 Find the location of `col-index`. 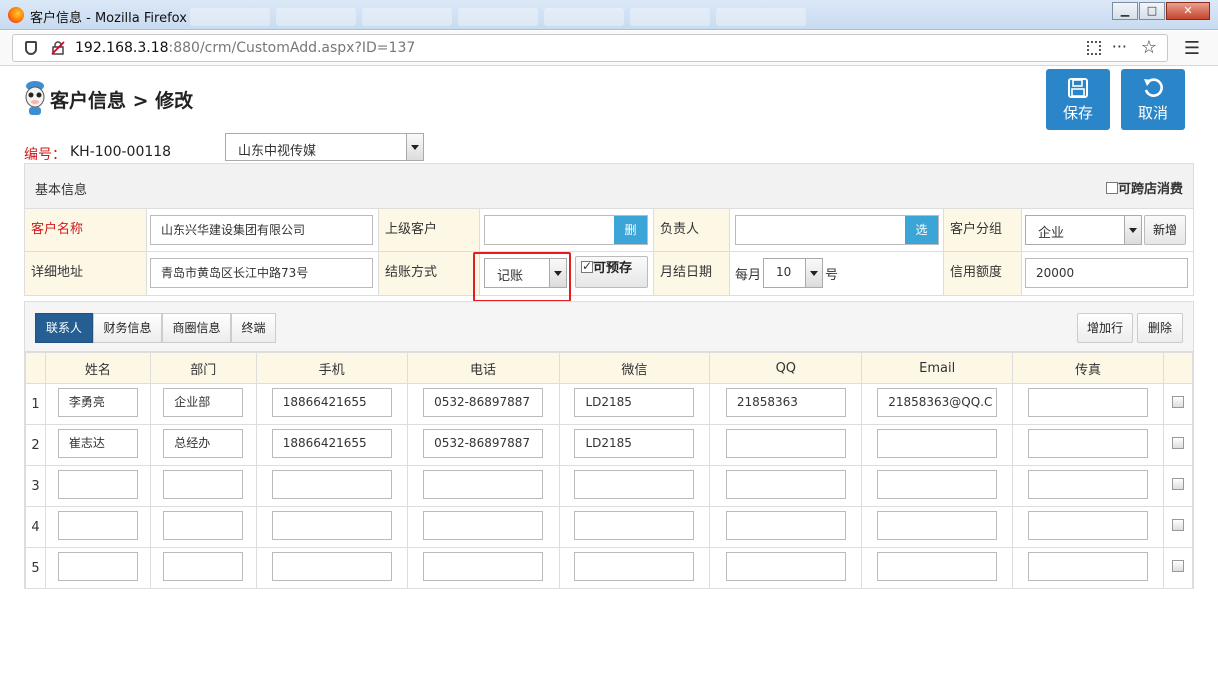

col-index is located at coordinates (35, 368).